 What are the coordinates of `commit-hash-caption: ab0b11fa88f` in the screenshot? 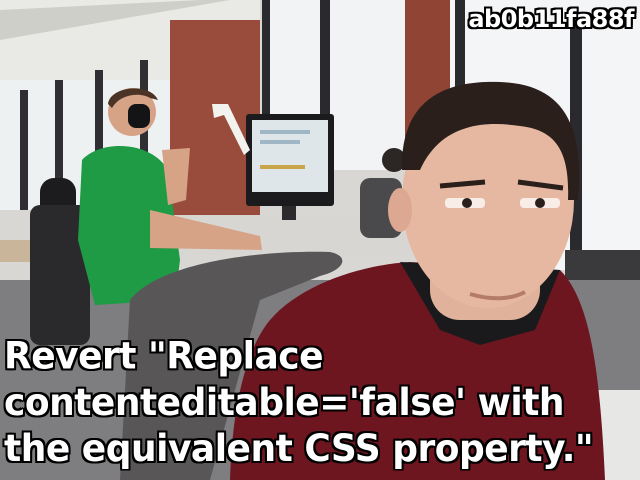 It's located at (551, 19).